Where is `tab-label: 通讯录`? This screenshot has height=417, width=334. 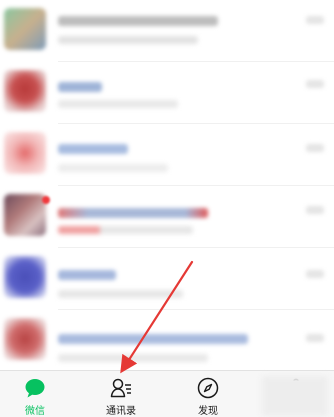
tab-label: 通讯录 is located at coordinates (121, 411).